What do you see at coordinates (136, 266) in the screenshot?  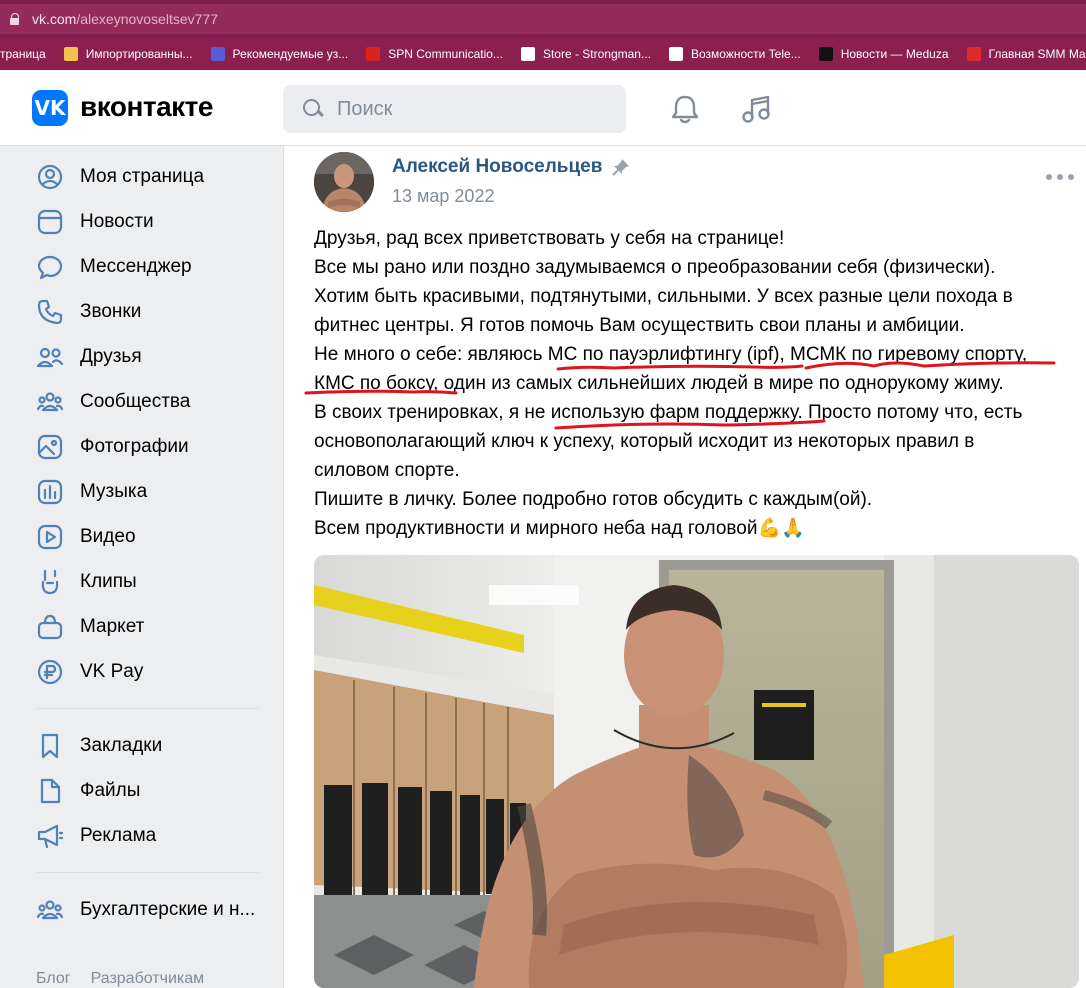 I see `sidebar-item-label: Мессенджер` at bounding box center [136, 266].